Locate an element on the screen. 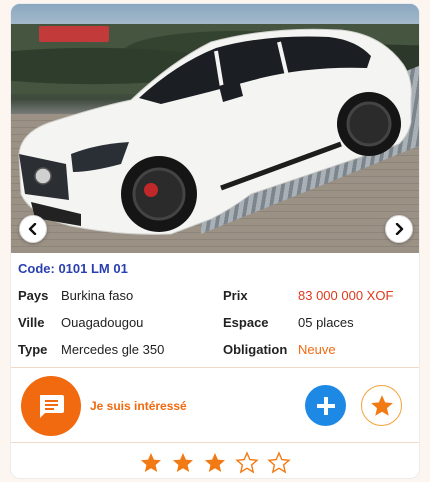 The image size is (430, 482). ville-label: Ville is located at coordinates (31, 322).